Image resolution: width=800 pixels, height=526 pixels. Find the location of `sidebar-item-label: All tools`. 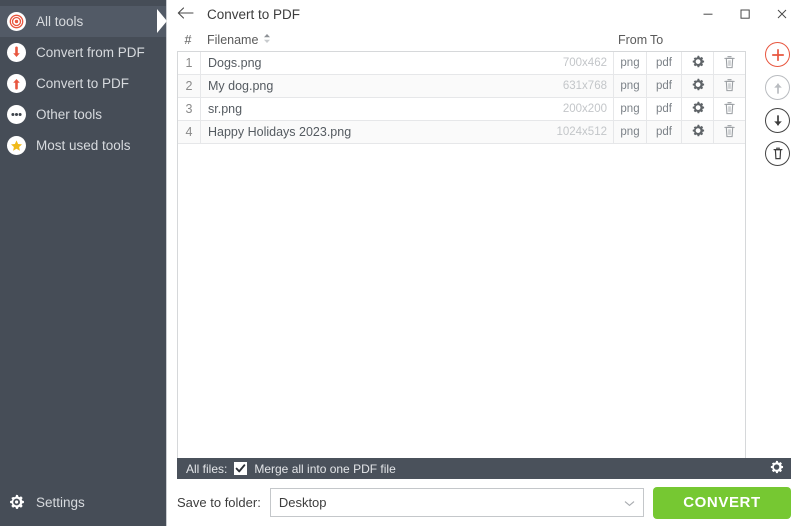

sidebar-item-label: All tools is located at coordinates (60, 21).